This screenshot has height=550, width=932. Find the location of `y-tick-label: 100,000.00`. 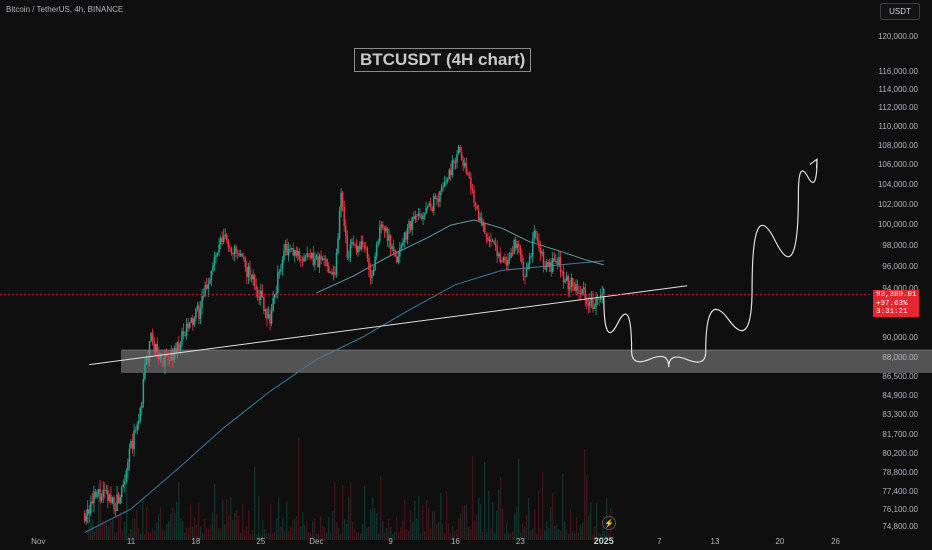

y-tick-label: 100,000.00 is located at coordinates (898, 224).